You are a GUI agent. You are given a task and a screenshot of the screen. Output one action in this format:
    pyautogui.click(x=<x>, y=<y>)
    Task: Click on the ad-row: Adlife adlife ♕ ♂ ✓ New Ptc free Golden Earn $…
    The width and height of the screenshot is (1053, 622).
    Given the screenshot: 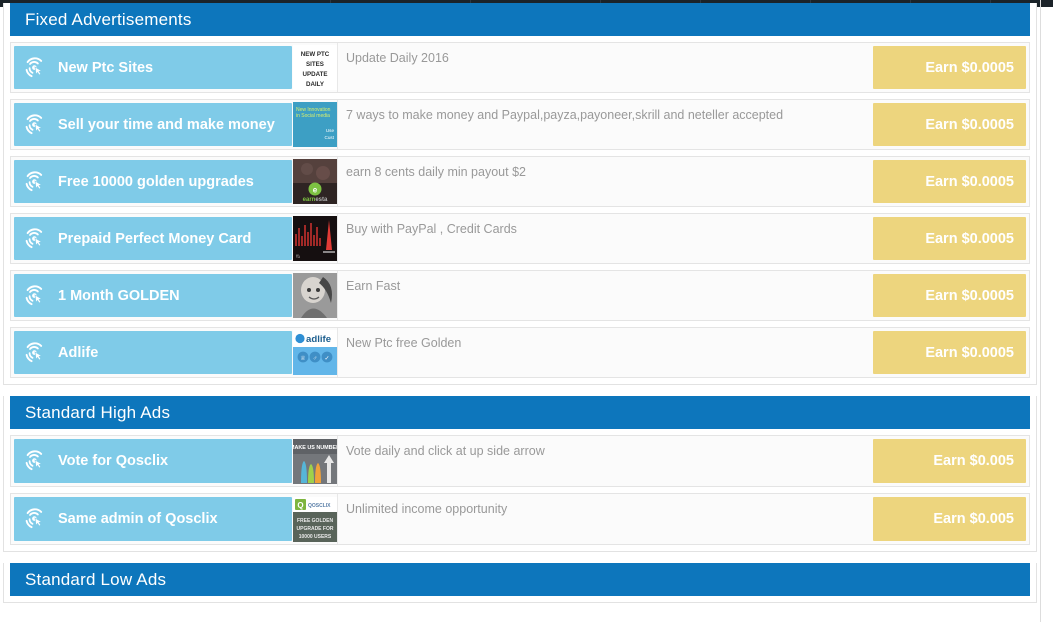 What is the action you would take?
    pyautogui.click(x=520, y=352)
    